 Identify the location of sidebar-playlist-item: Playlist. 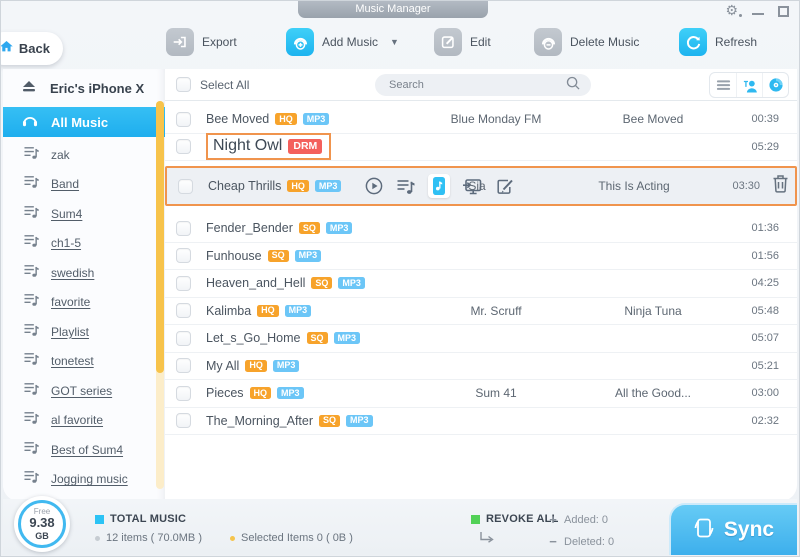
(84, 332).